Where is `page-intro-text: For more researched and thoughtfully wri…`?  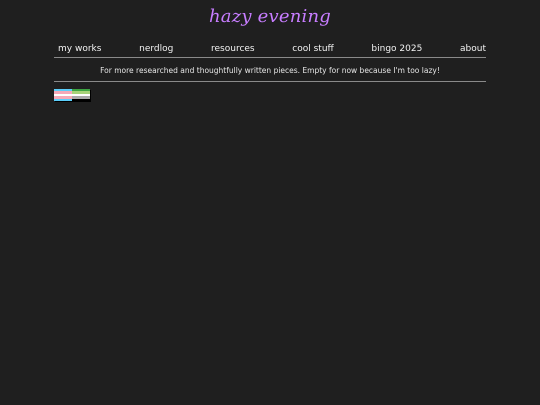
page-intro-text: For more researched and thoughtfully wri… is located at coordinates (270, 70).